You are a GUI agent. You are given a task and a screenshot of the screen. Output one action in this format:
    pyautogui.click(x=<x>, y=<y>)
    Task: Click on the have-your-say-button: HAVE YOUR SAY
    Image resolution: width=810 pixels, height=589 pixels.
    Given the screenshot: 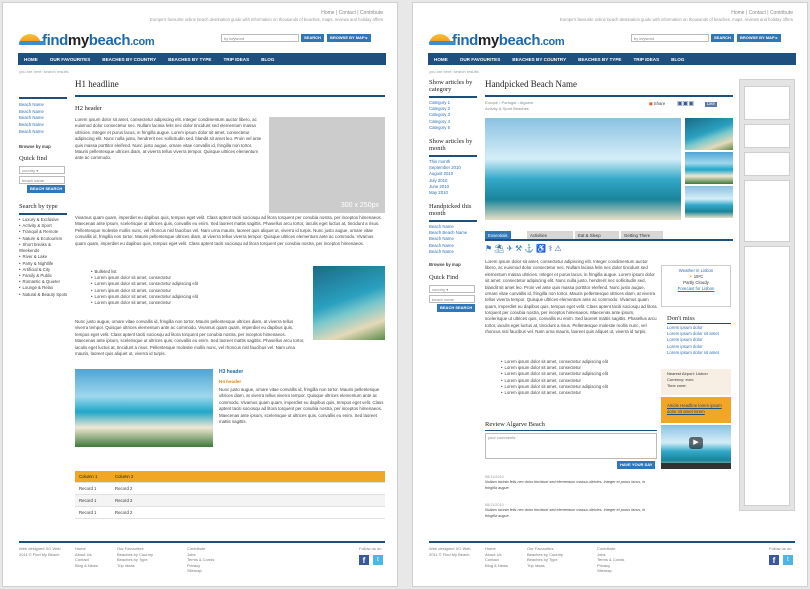 What is the action you would take?
    pyautogui.click(x=636, y=465)
    